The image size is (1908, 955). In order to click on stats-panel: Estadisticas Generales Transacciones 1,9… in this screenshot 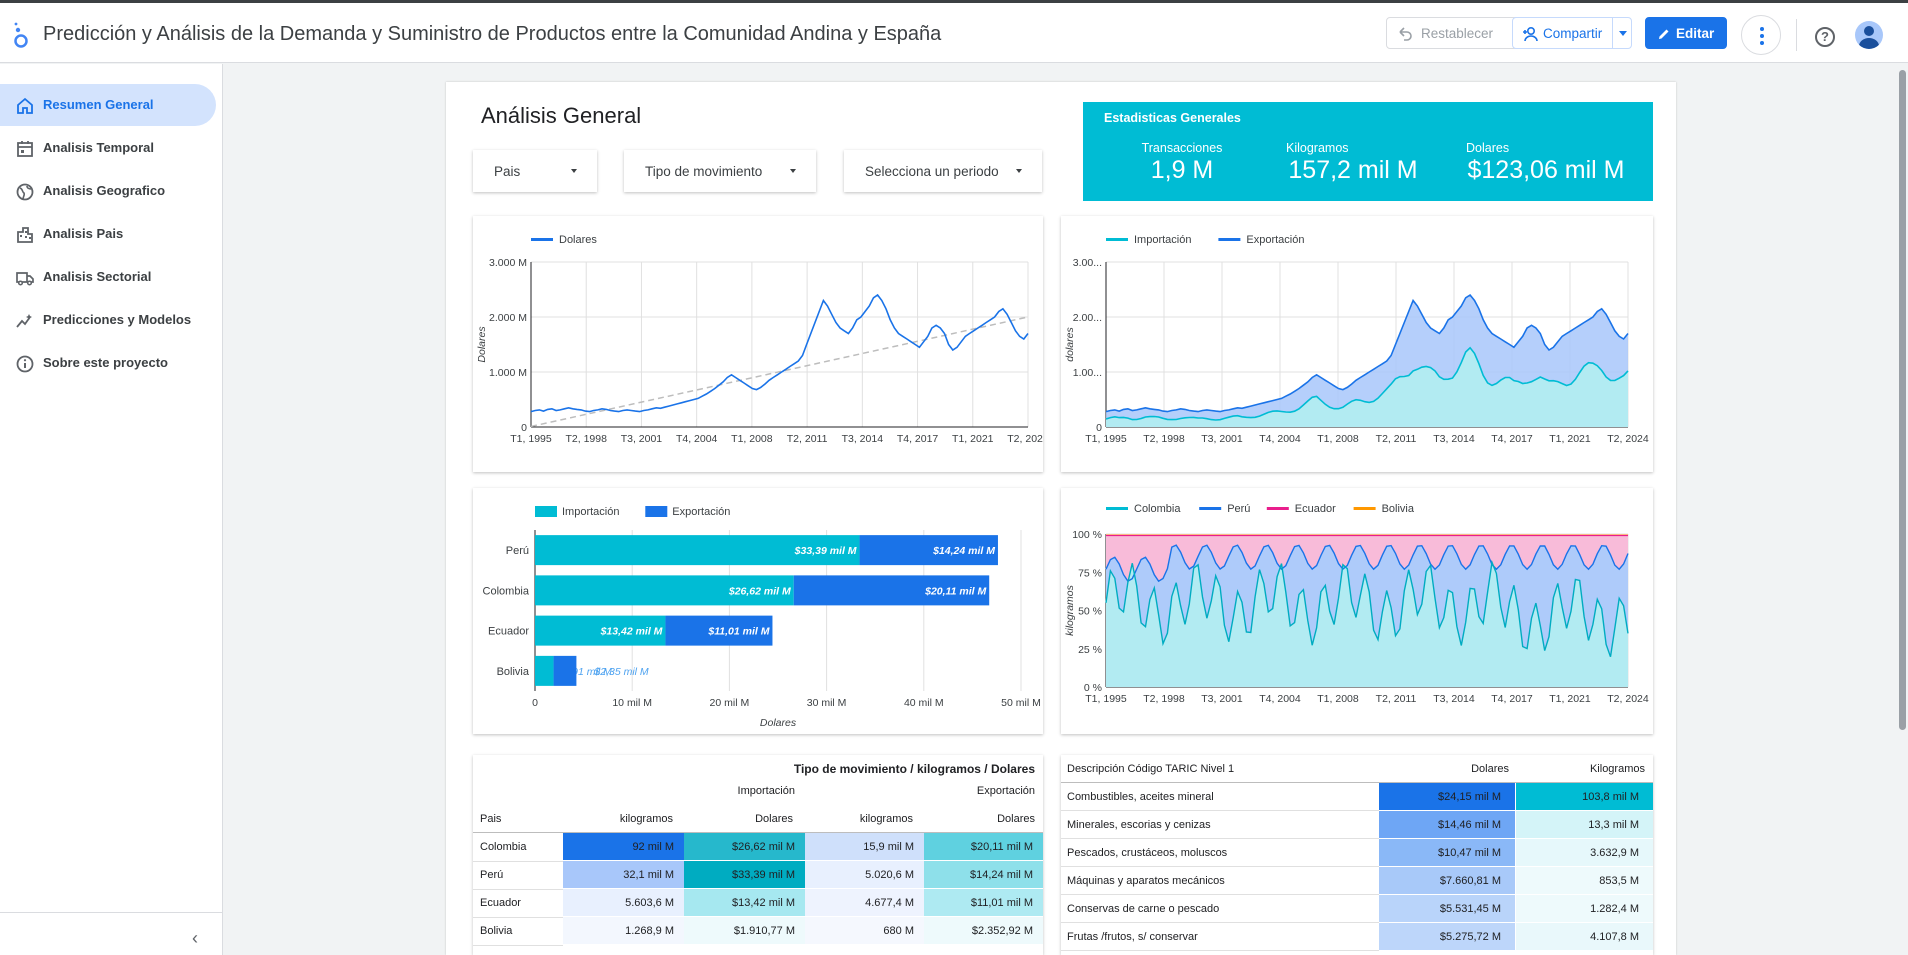, I will do `click(1368, 151)`.